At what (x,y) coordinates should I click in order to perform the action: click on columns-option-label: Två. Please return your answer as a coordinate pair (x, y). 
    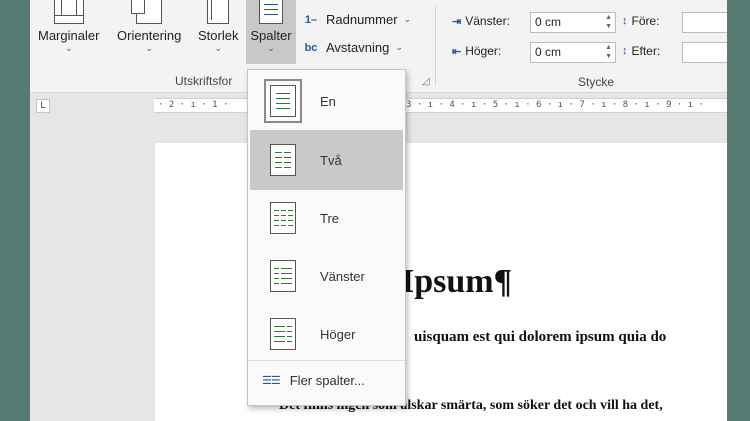
    Looking at the image, I should click on (331, 160).